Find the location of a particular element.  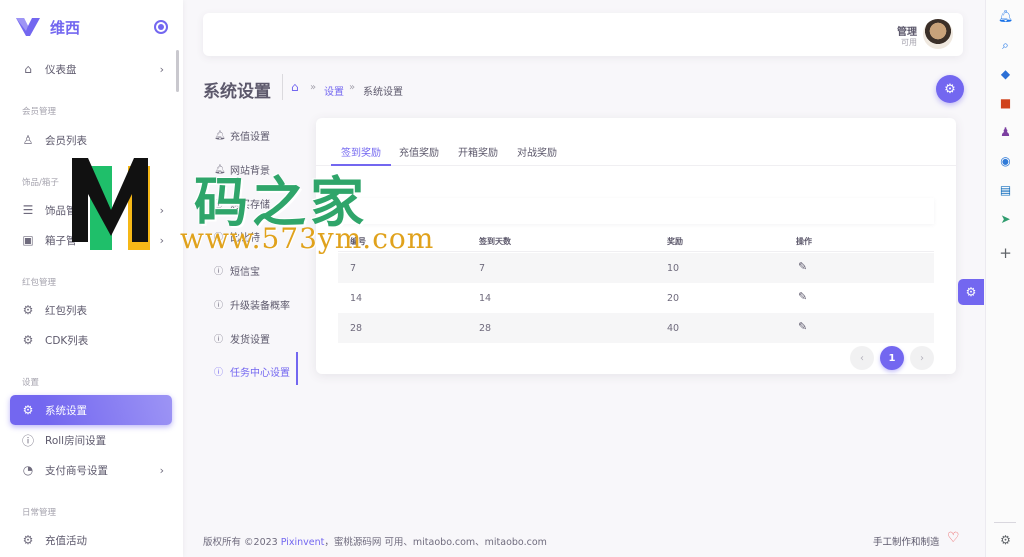

settings-item-recharge: 🔔︎ 充值设置 is located at coordinates (242, 136).